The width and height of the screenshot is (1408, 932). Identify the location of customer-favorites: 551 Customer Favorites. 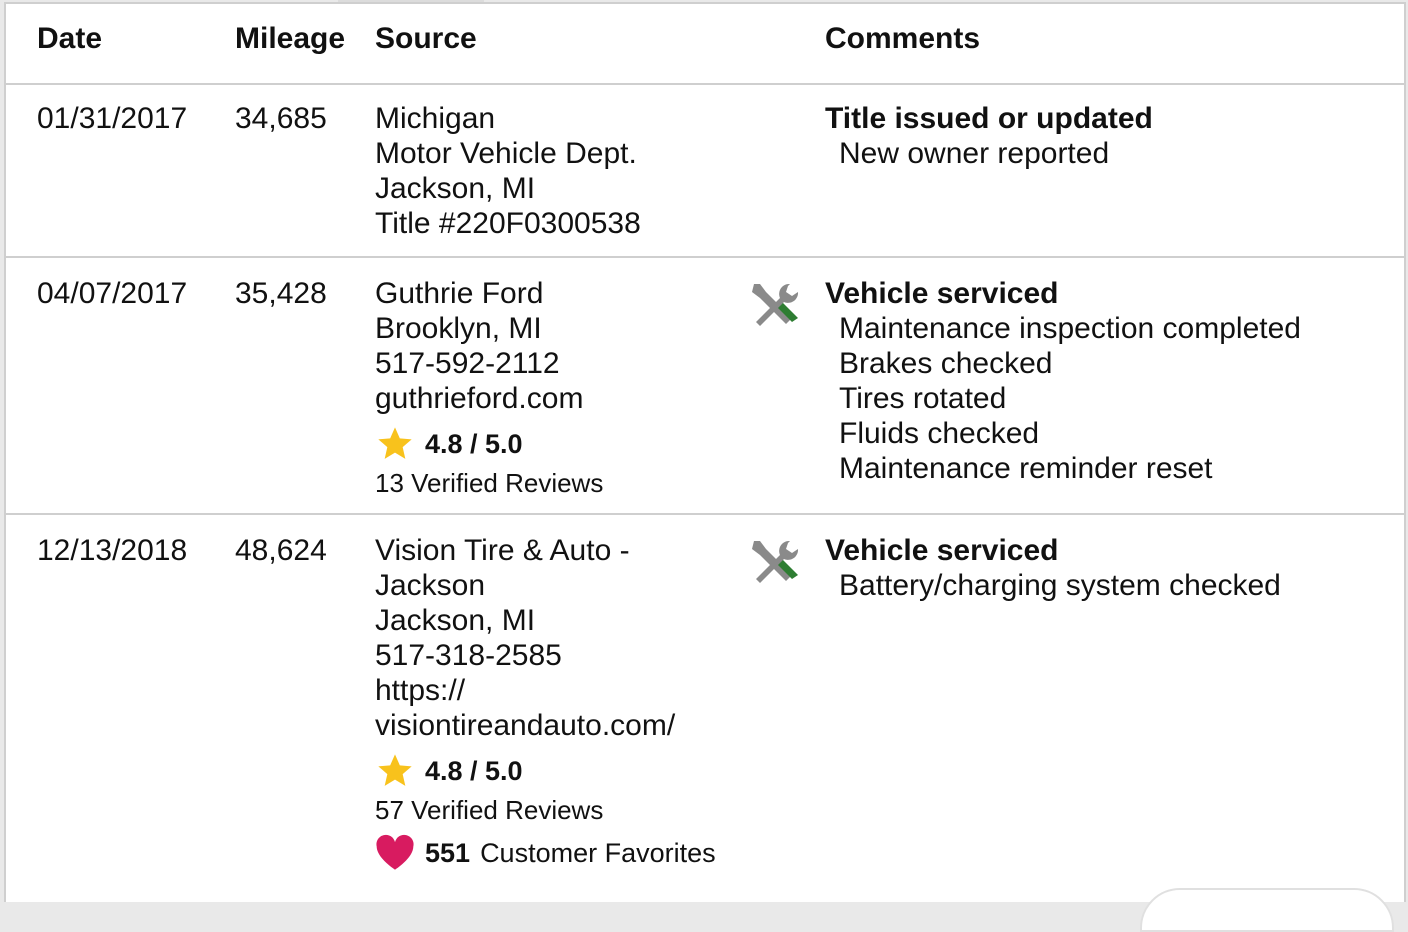
(545, 853).